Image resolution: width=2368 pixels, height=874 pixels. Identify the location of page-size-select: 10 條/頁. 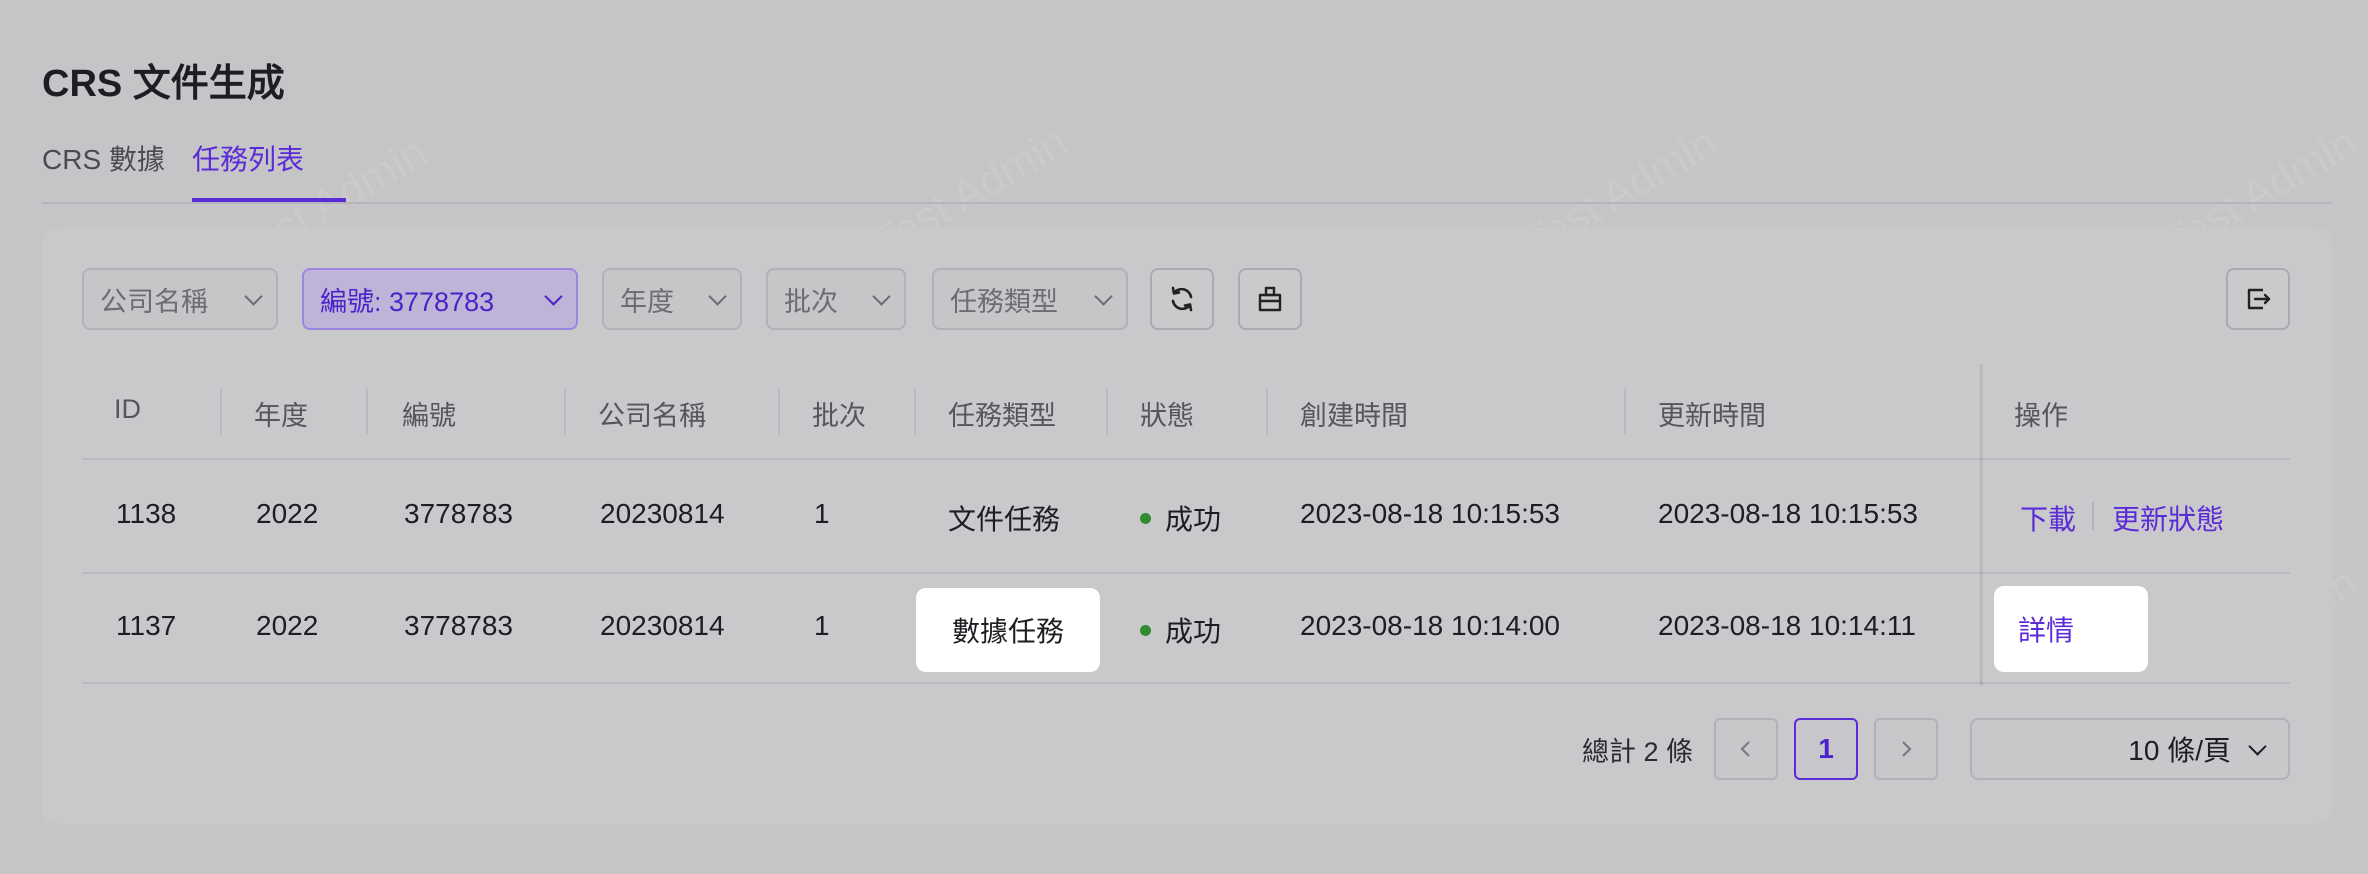
(2130, 749).